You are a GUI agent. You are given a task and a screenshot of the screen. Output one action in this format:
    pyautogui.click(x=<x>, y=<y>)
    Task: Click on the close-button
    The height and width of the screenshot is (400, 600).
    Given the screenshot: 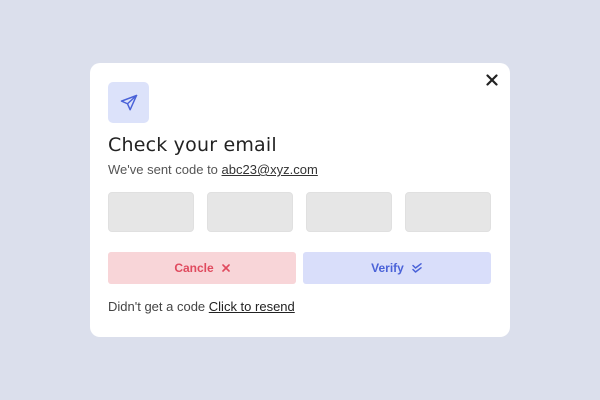 What is the action you would take?
    pyautogui.click(x=492, y=80)
    